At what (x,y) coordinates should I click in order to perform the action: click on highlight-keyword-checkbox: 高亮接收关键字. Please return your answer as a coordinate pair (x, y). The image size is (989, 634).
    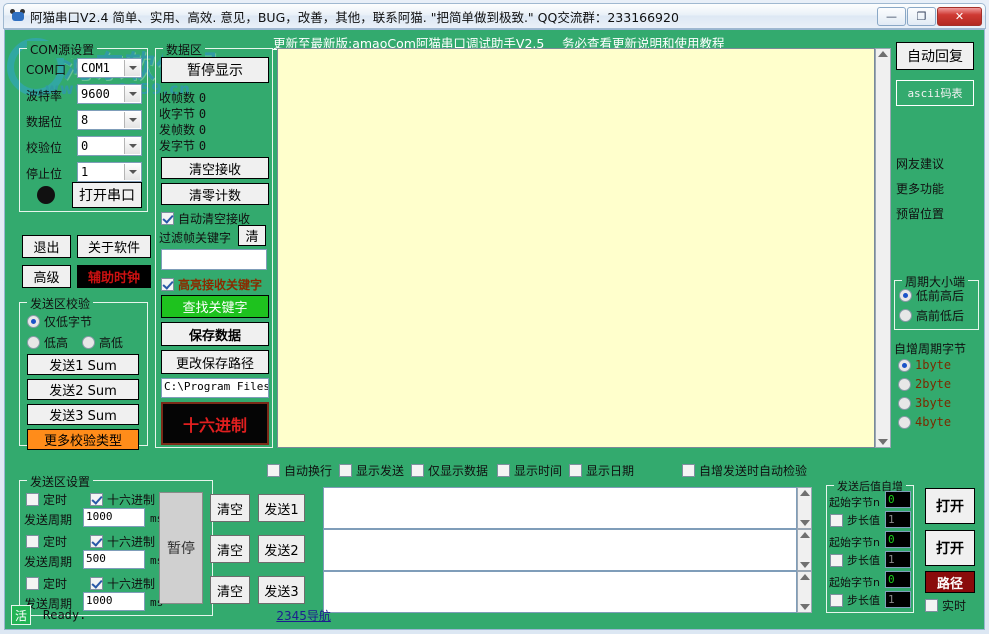
    Looking at the image, I should click on (211, 284).